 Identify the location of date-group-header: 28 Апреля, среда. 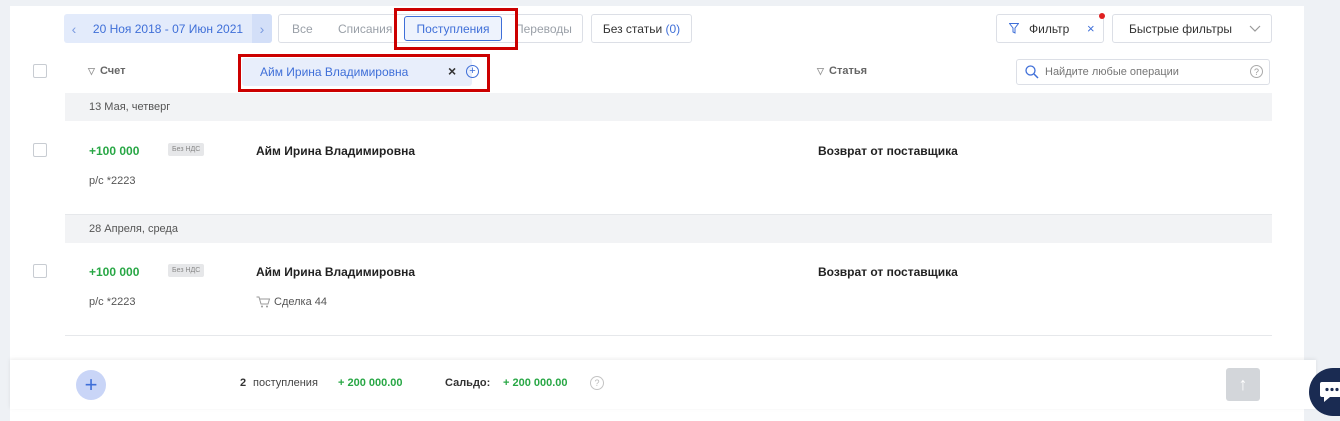
(668, 229).